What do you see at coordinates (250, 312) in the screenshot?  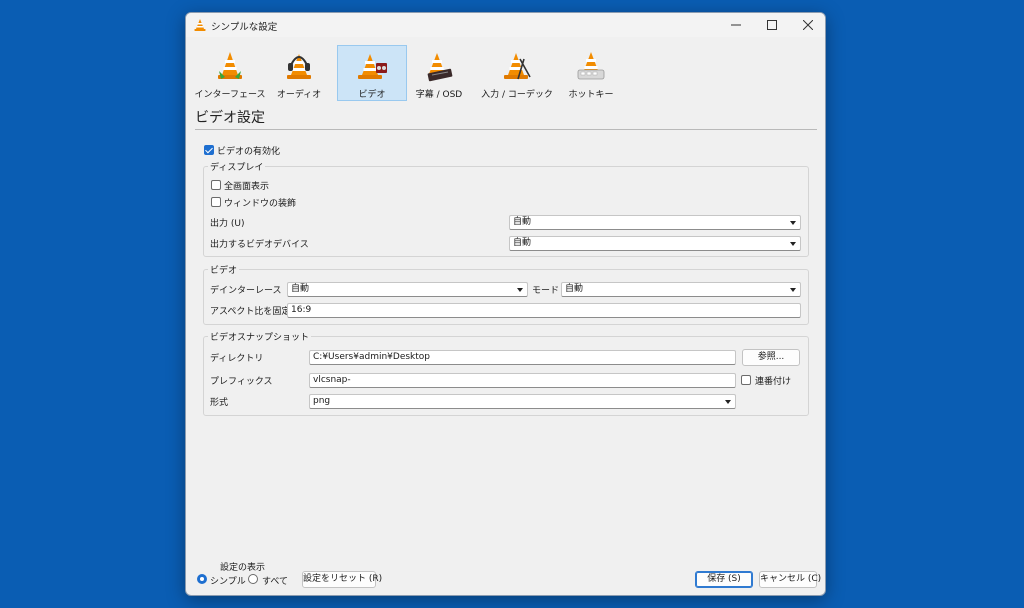 I see `aspect-ratio-label: アスペクト比を固定` at bounding box center [250, 312].